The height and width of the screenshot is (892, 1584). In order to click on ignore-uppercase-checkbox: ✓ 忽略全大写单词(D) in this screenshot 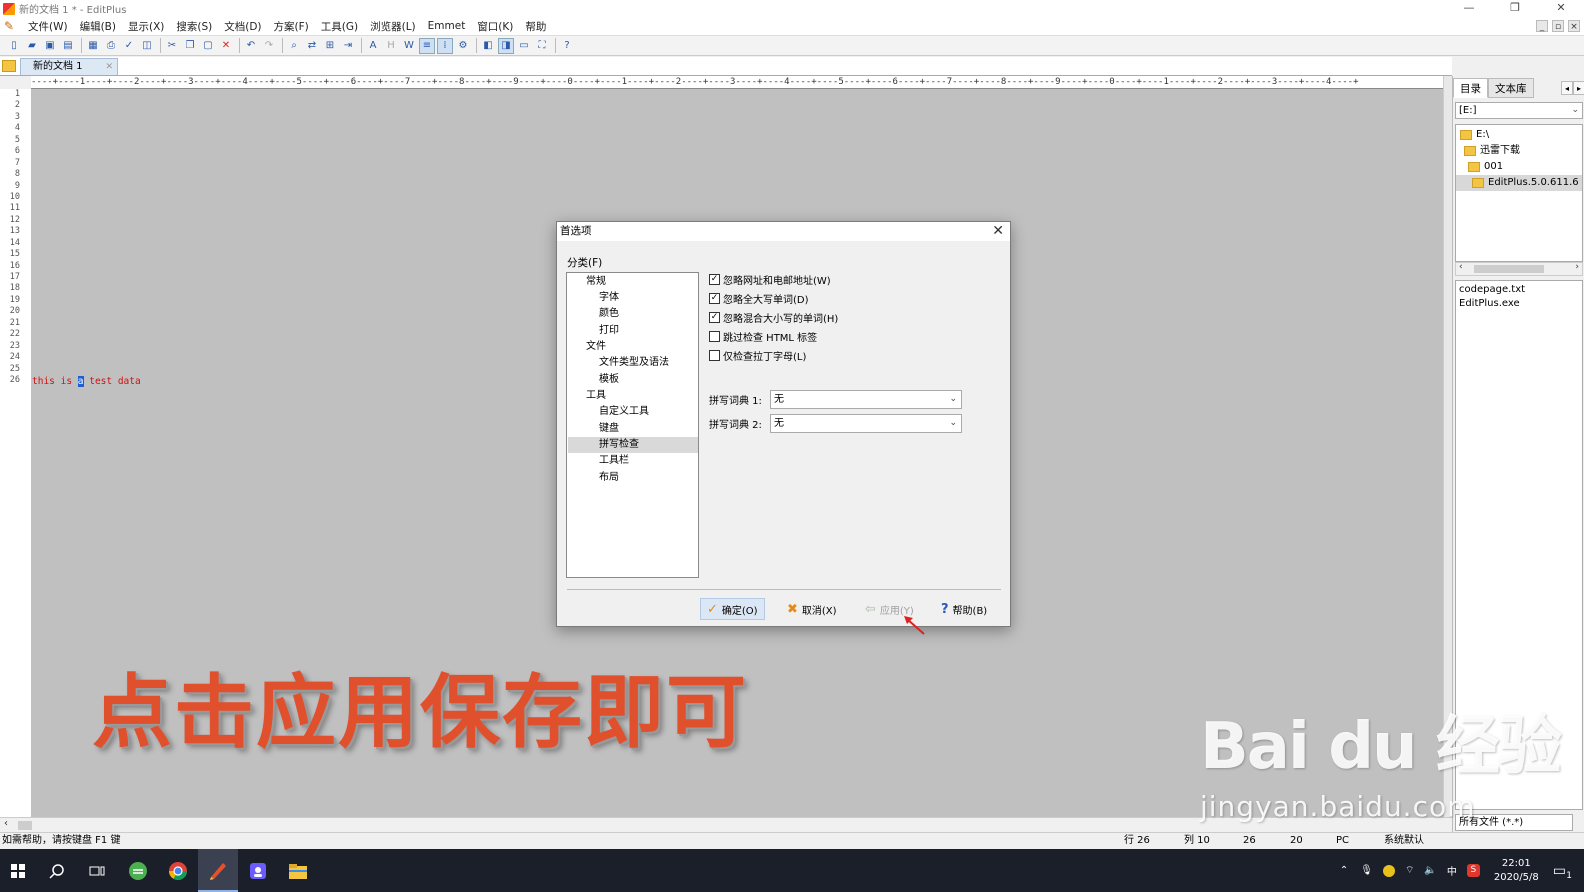, I will do `click(759, 298)`.